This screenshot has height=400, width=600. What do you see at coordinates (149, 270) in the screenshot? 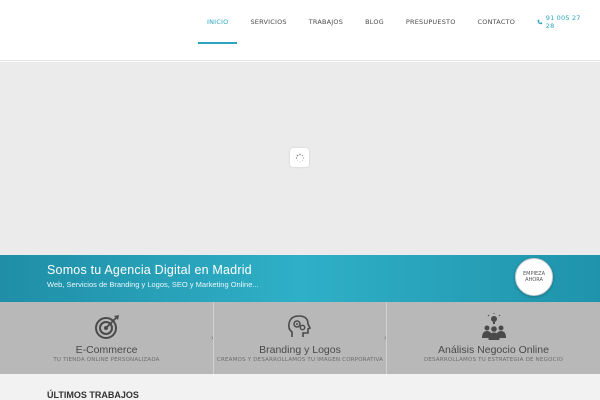
I see `banner-title: Somos tu Agencia Digital en Madrid` at bounding box center [149, 270].